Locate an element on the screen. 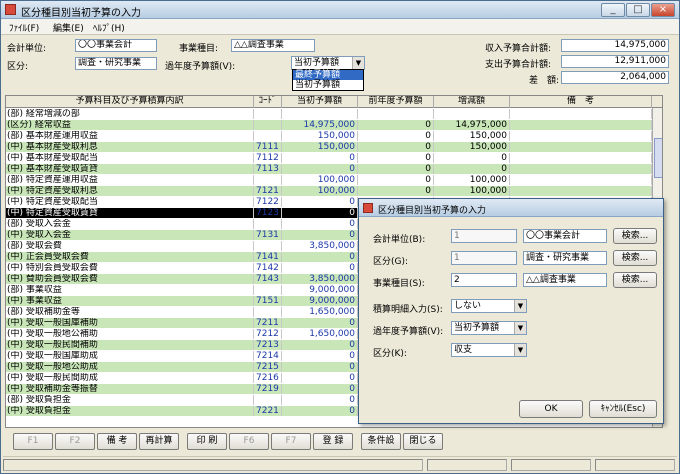 The image size is (680, 474). cell-code: 7142 is located at coordinates (268, 268).